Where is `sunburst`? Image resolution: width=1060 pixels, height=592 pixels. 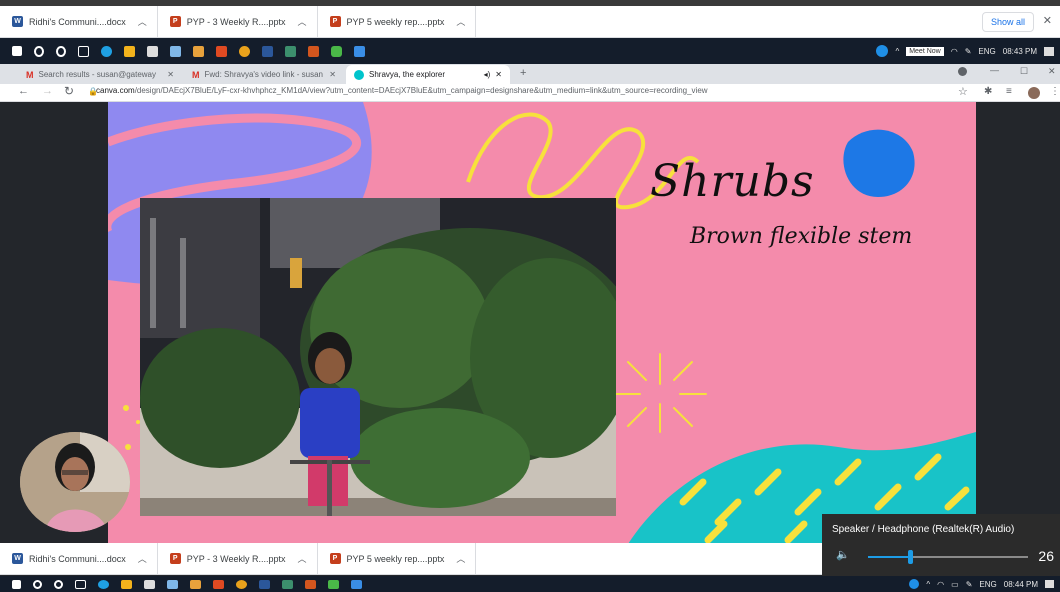
sunburst is located at coordinates (661, 393).